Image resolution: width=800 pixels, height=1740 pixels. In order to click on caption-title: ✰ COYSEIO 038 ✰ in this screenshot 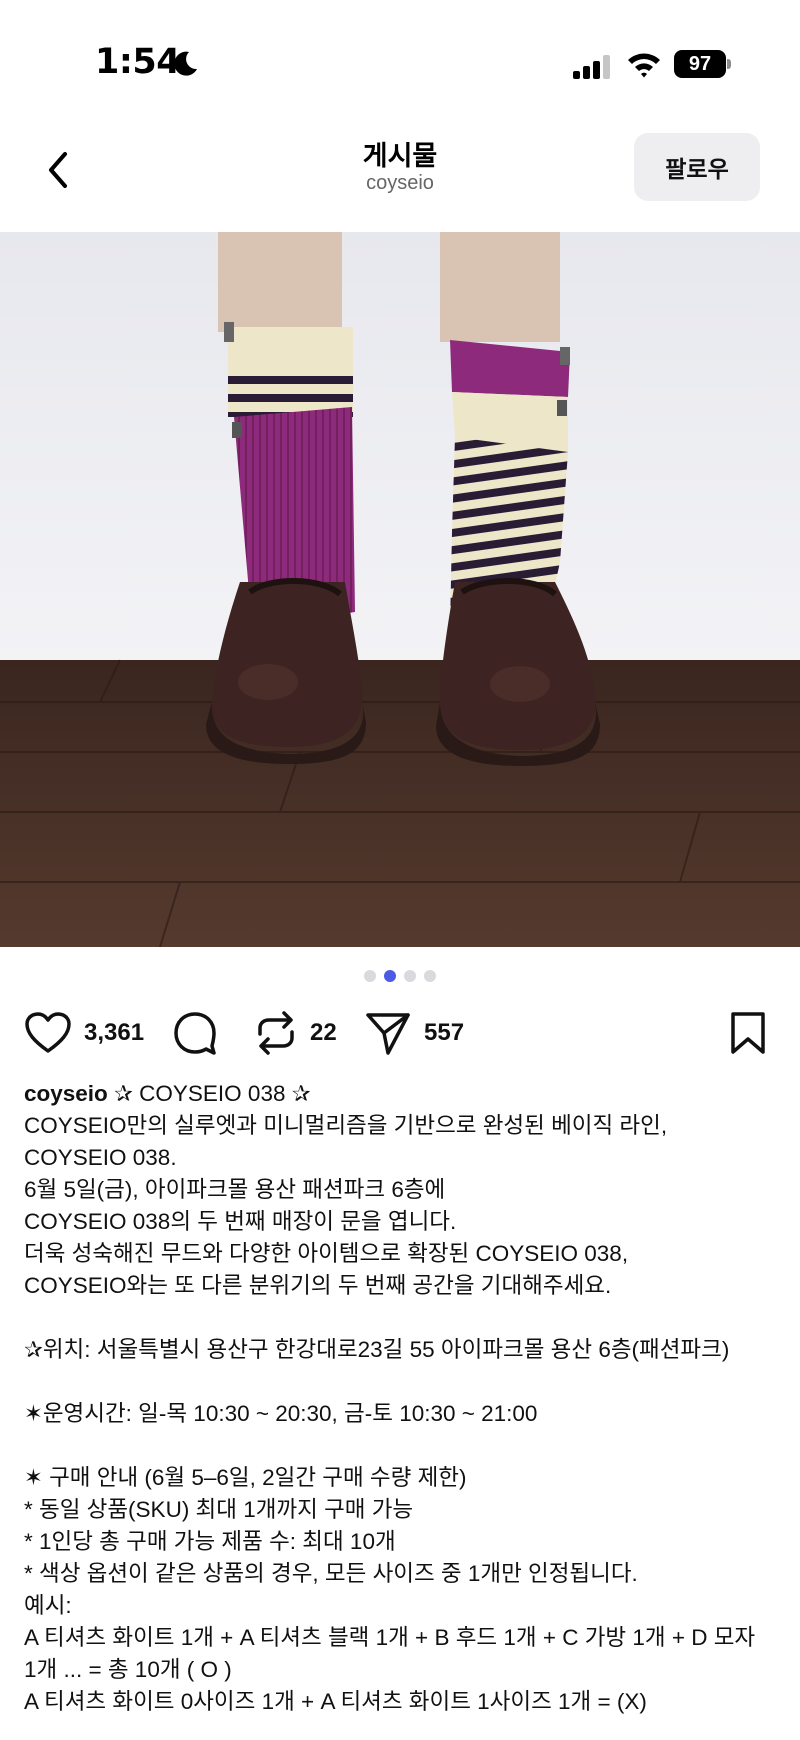, I will do `click(209, 1093)`.